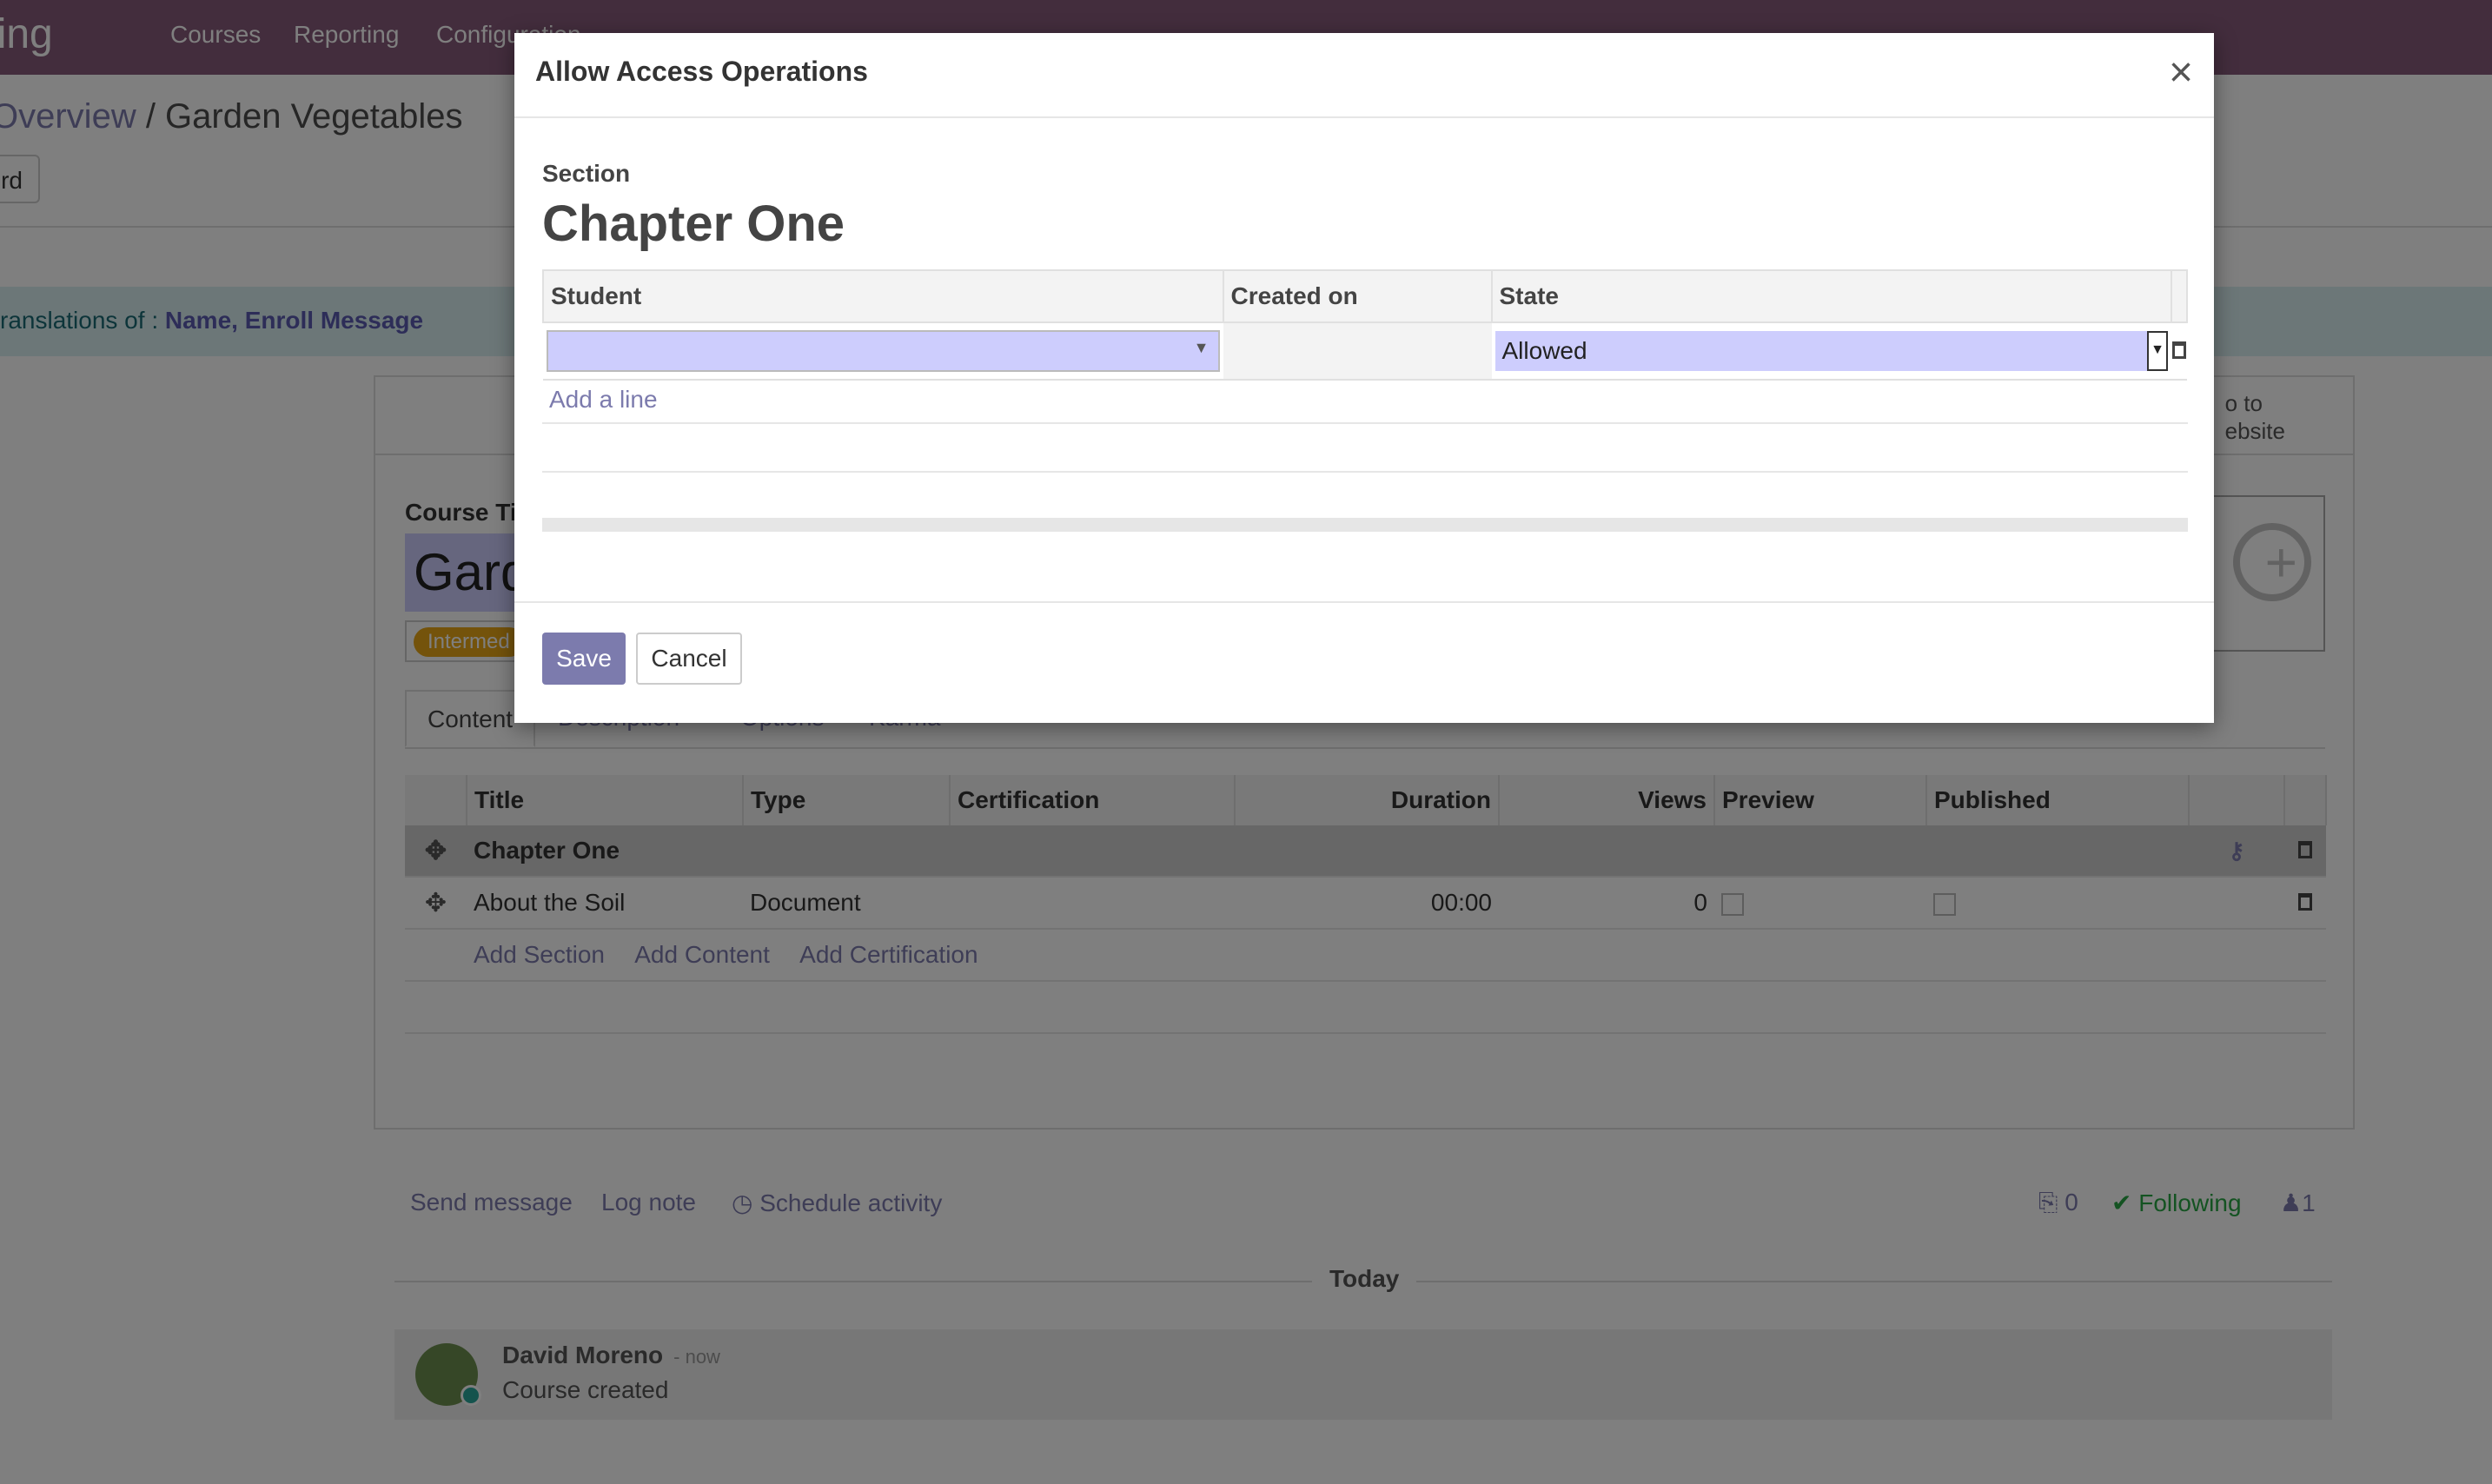 The height and width of the screenshot is (1484, 2492). Describe the element at coordinates (1365, 525) in the screenshot. I see `table-footer` at that location.